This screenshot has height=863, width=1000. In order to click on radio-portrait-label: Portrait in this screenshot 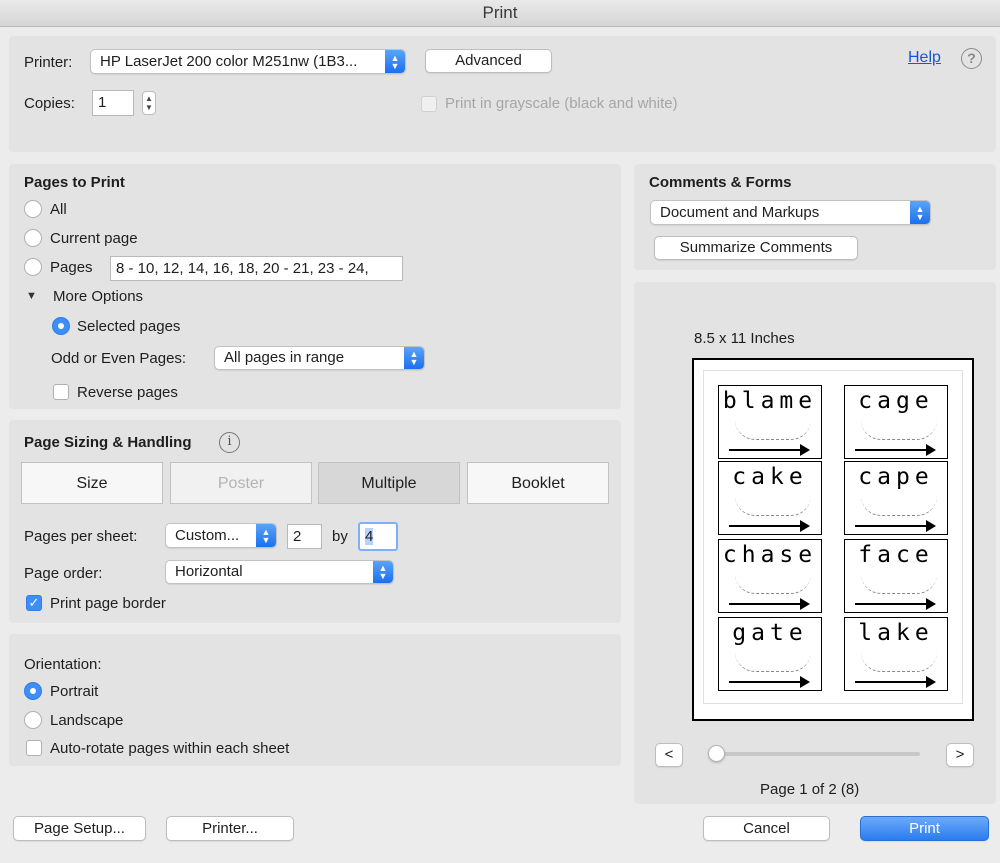, I will do `click(74, 691)`.